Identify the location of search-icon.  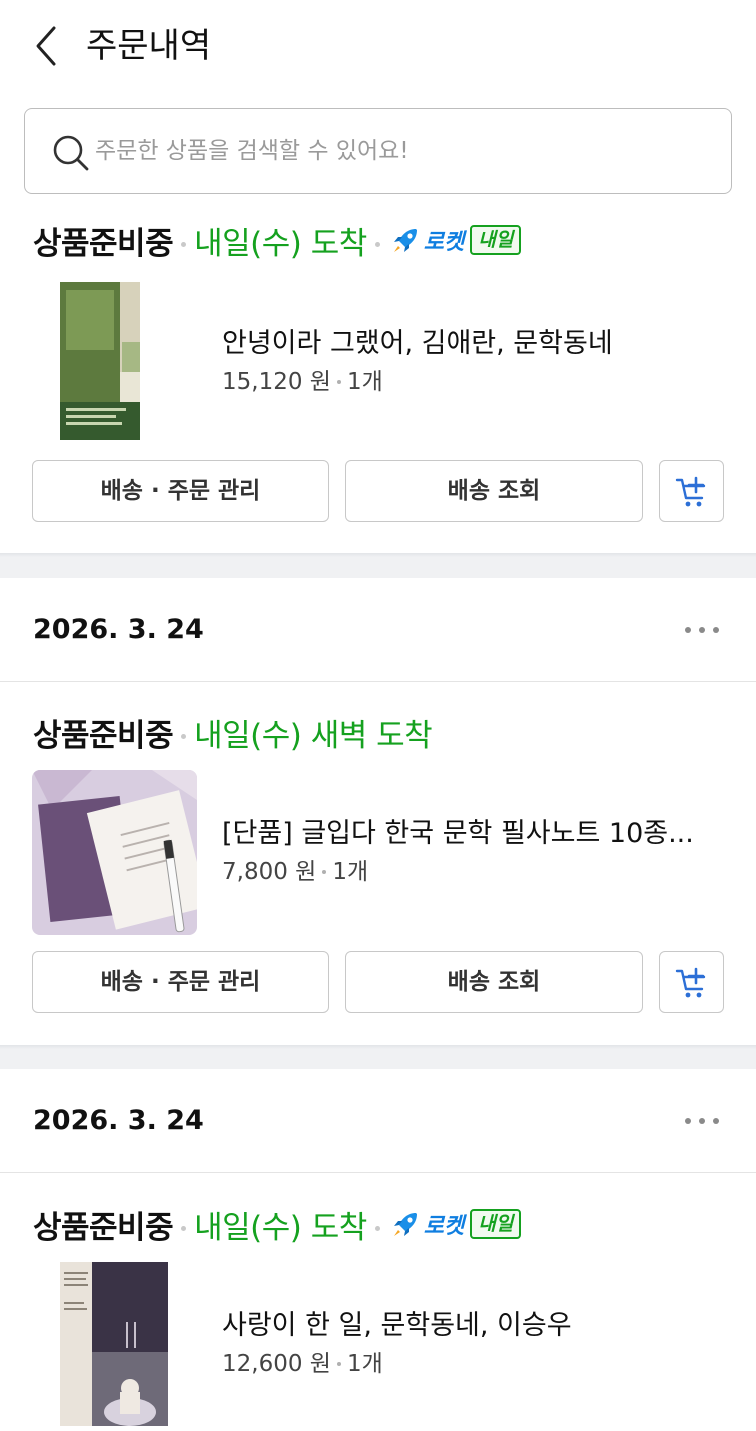
(71, 153).